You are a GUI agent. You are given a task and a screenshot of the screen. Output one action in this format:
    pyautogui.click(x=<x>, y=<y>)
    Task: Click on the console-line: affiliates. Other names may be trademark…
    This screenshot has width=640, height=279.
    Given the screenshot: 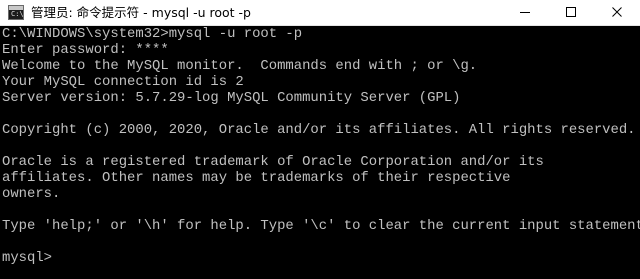 What is the action you would take?
    pyautogui.click(x=256, y=178)
    